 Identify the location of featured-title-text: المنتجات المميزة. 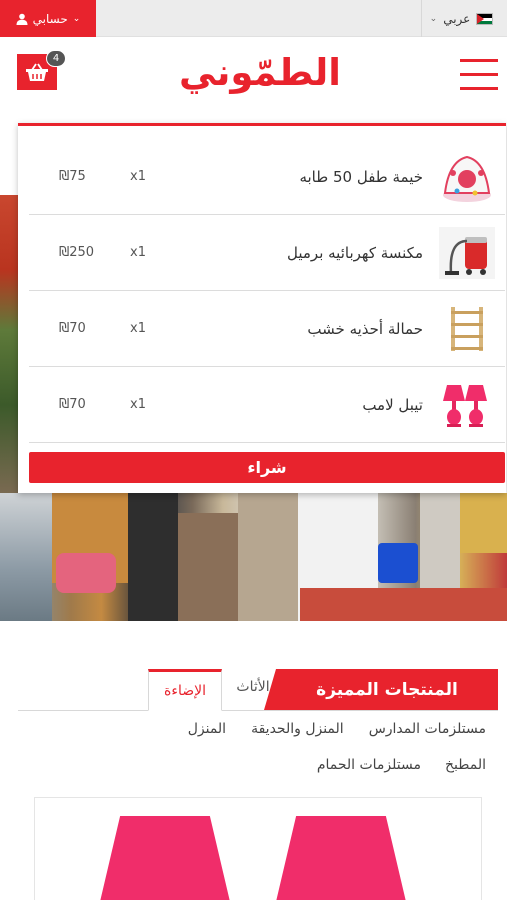
(387, 689).